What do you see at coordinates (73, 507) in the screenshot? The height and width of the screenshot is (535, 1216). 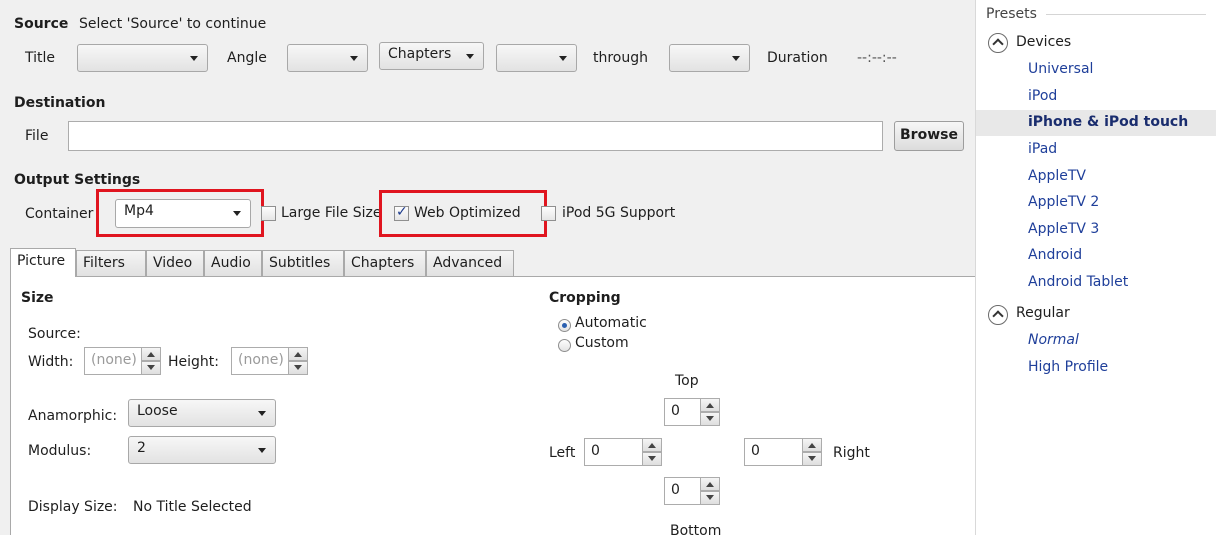 I see `display-size-label: Display Size:` at bounding box center [73, 507].